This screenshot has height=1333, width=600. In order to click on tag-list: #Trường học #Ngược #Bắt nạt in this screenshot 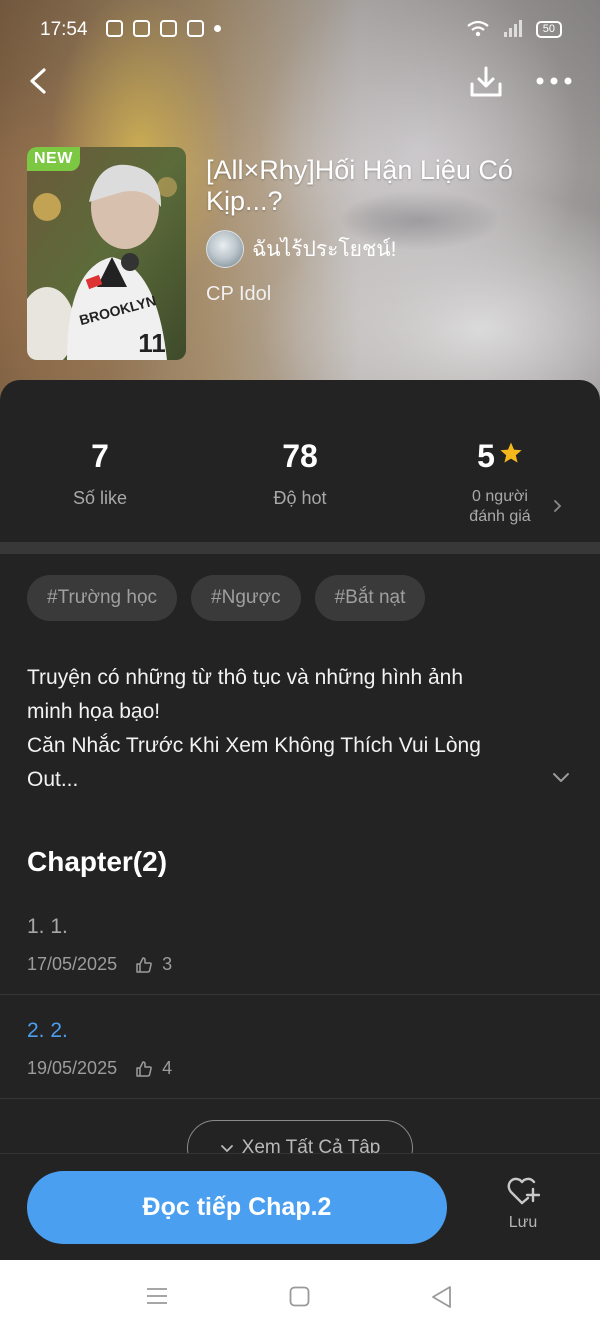, I will do `click(226, 598)`.